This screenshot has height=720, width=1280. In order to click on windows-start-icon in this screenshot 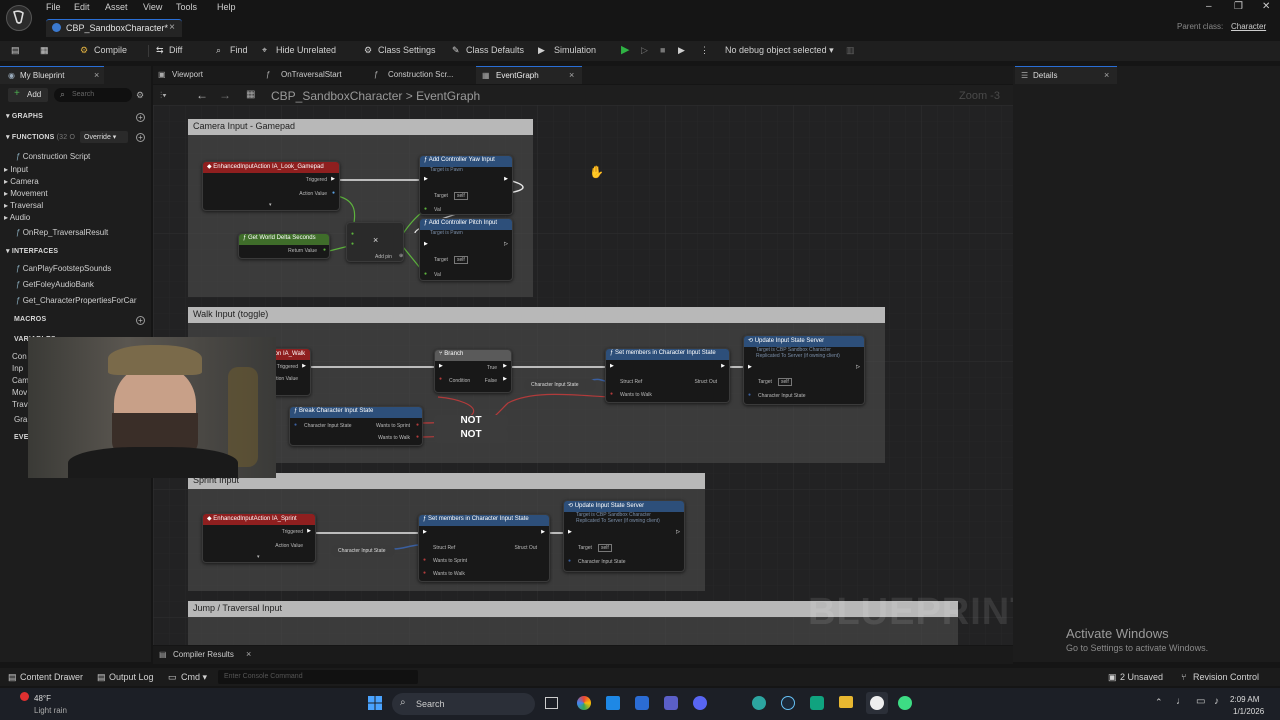, I will do `click(375, 703)`.